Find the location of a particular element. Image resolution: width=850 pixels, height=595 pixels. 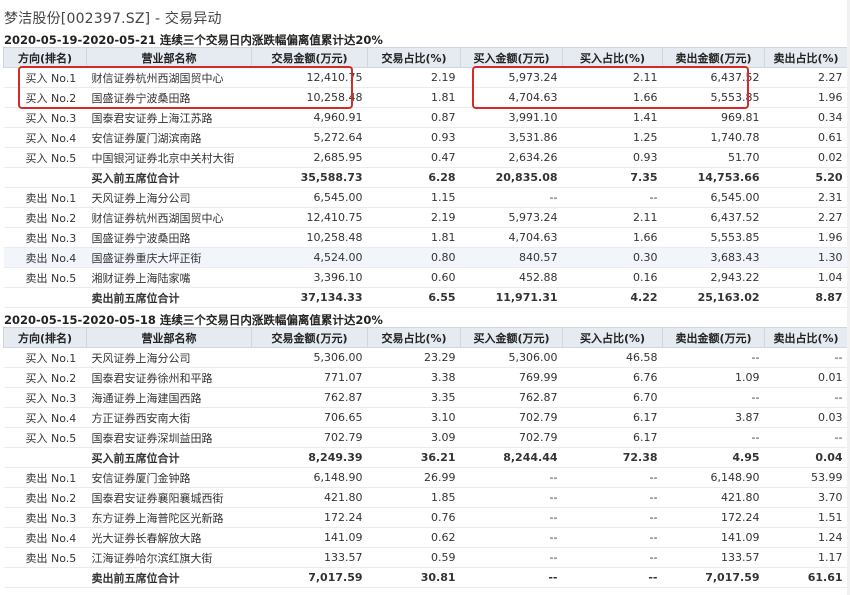

branch-name-cell: 海通证券上海建国西路 is located at coordinates (169, 397).